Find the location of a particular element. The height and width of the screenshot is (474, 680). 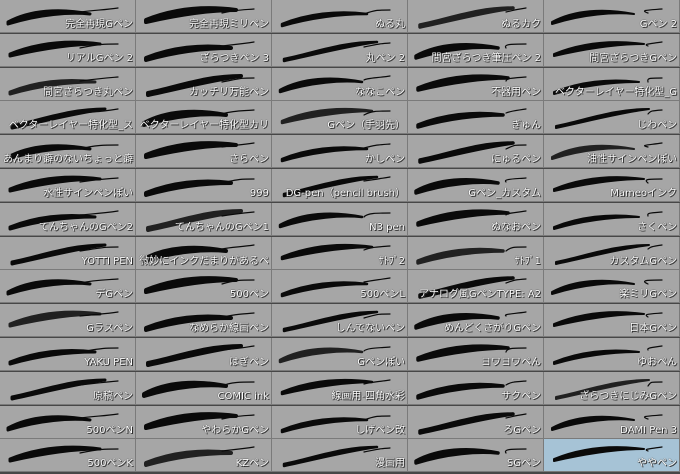

brush-label: ゆおぺん is located at coordinates (657, 362).